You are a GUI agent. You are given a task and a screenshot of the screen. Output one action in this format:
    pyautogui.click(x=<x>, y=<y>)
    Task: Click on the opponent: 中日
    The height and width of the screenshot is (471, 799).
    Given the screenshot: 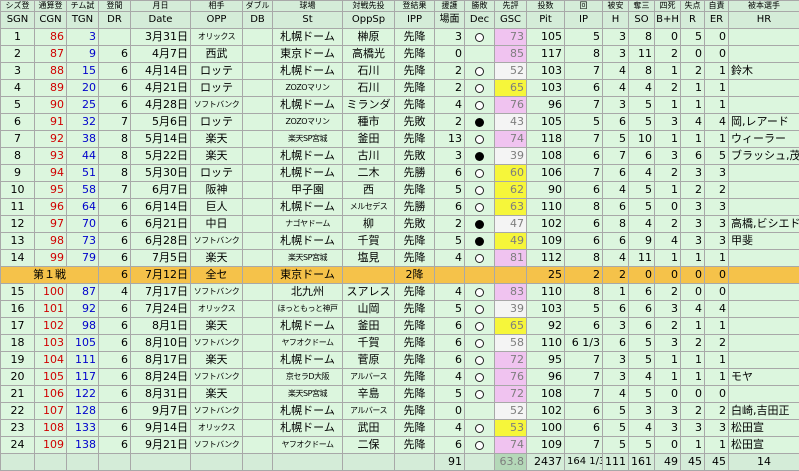 What is the action you would take?
    pyautogui.click(x=217, y=224)
    